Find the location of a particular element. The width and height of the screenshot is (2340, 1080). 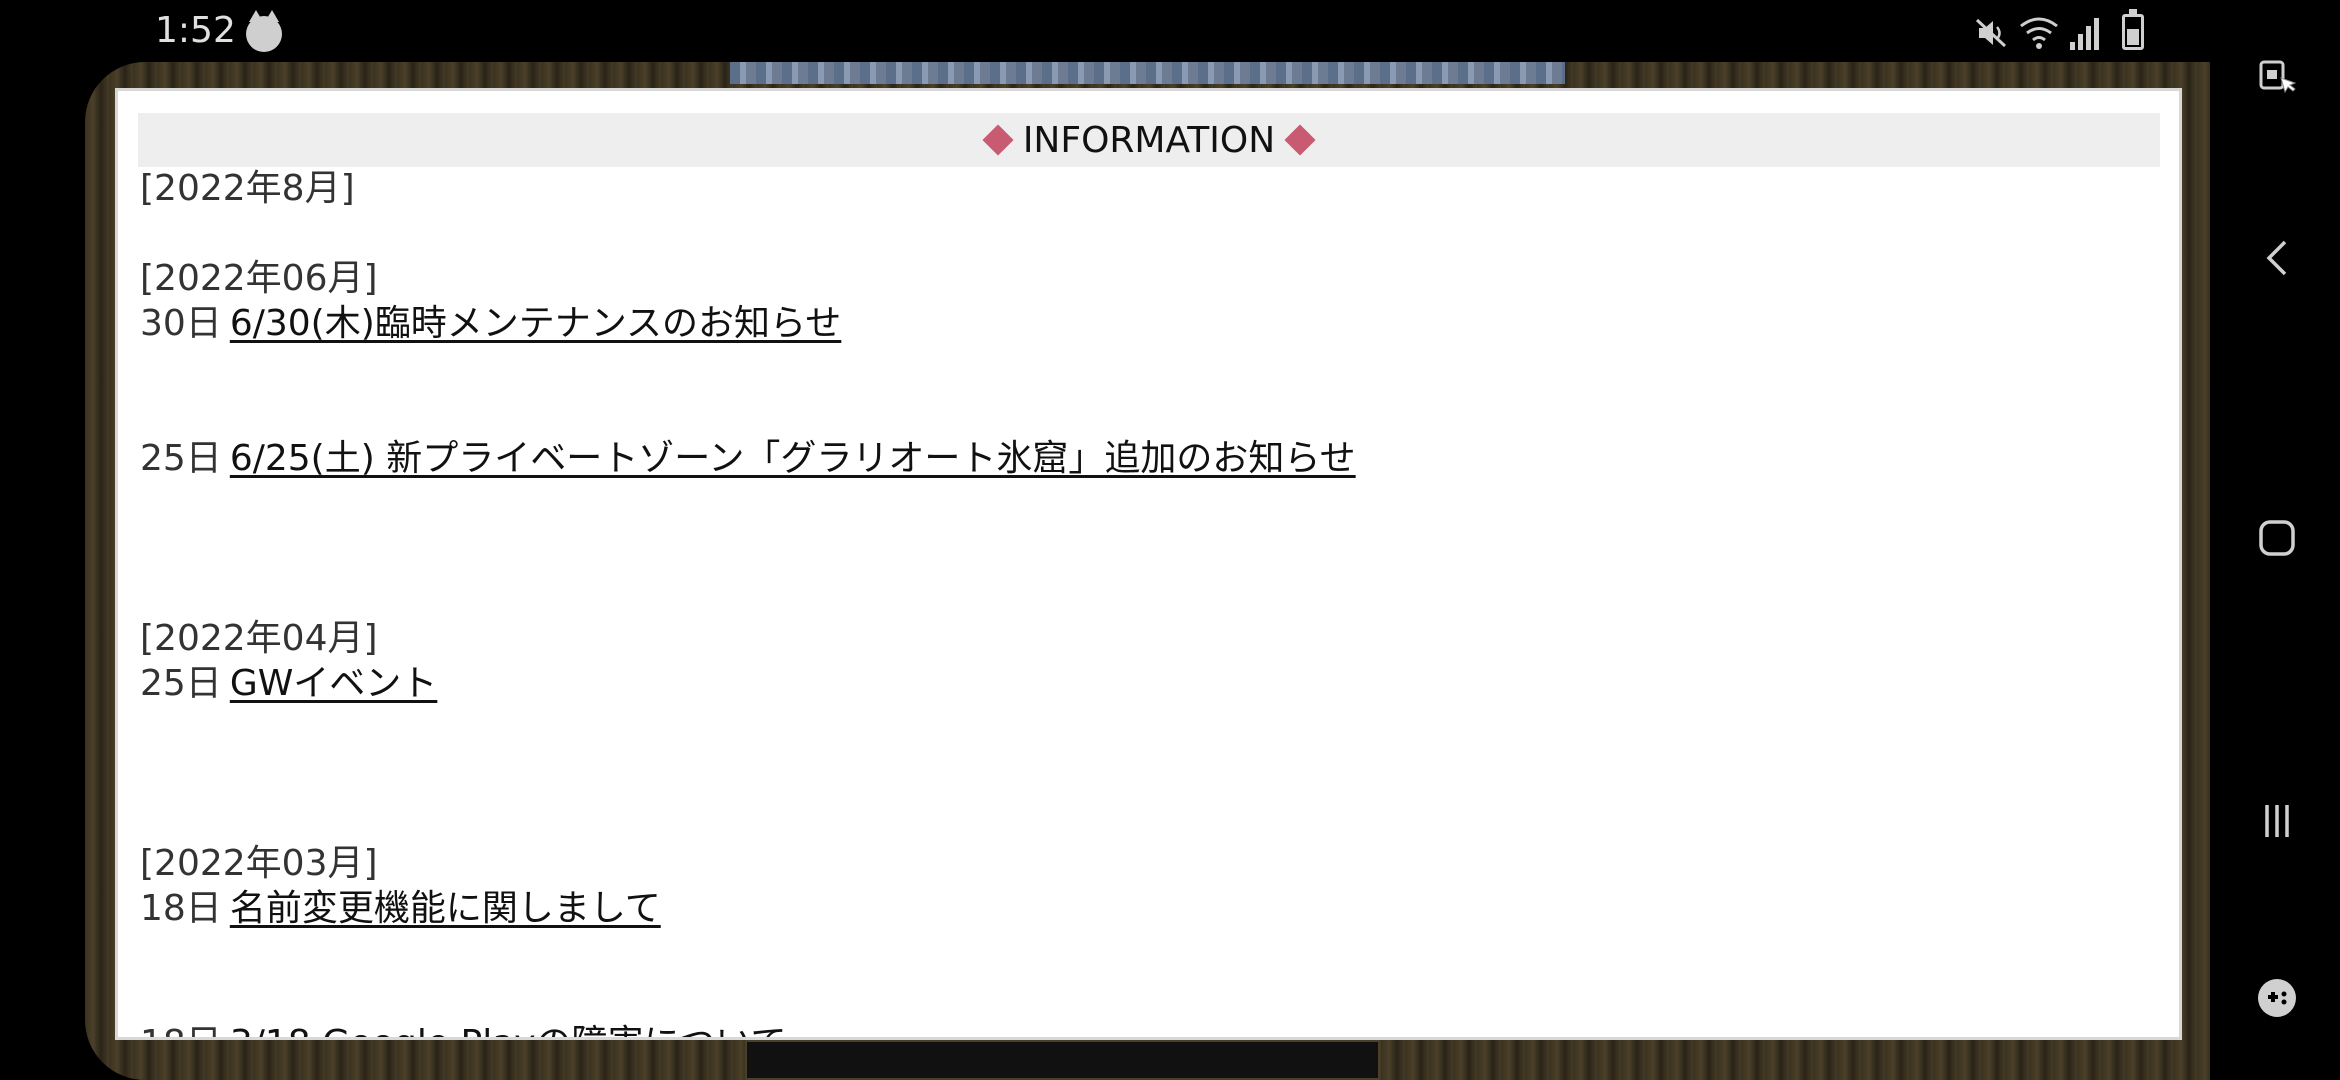

month-heading: [2022年8月] is located at coordinates (247, 188).